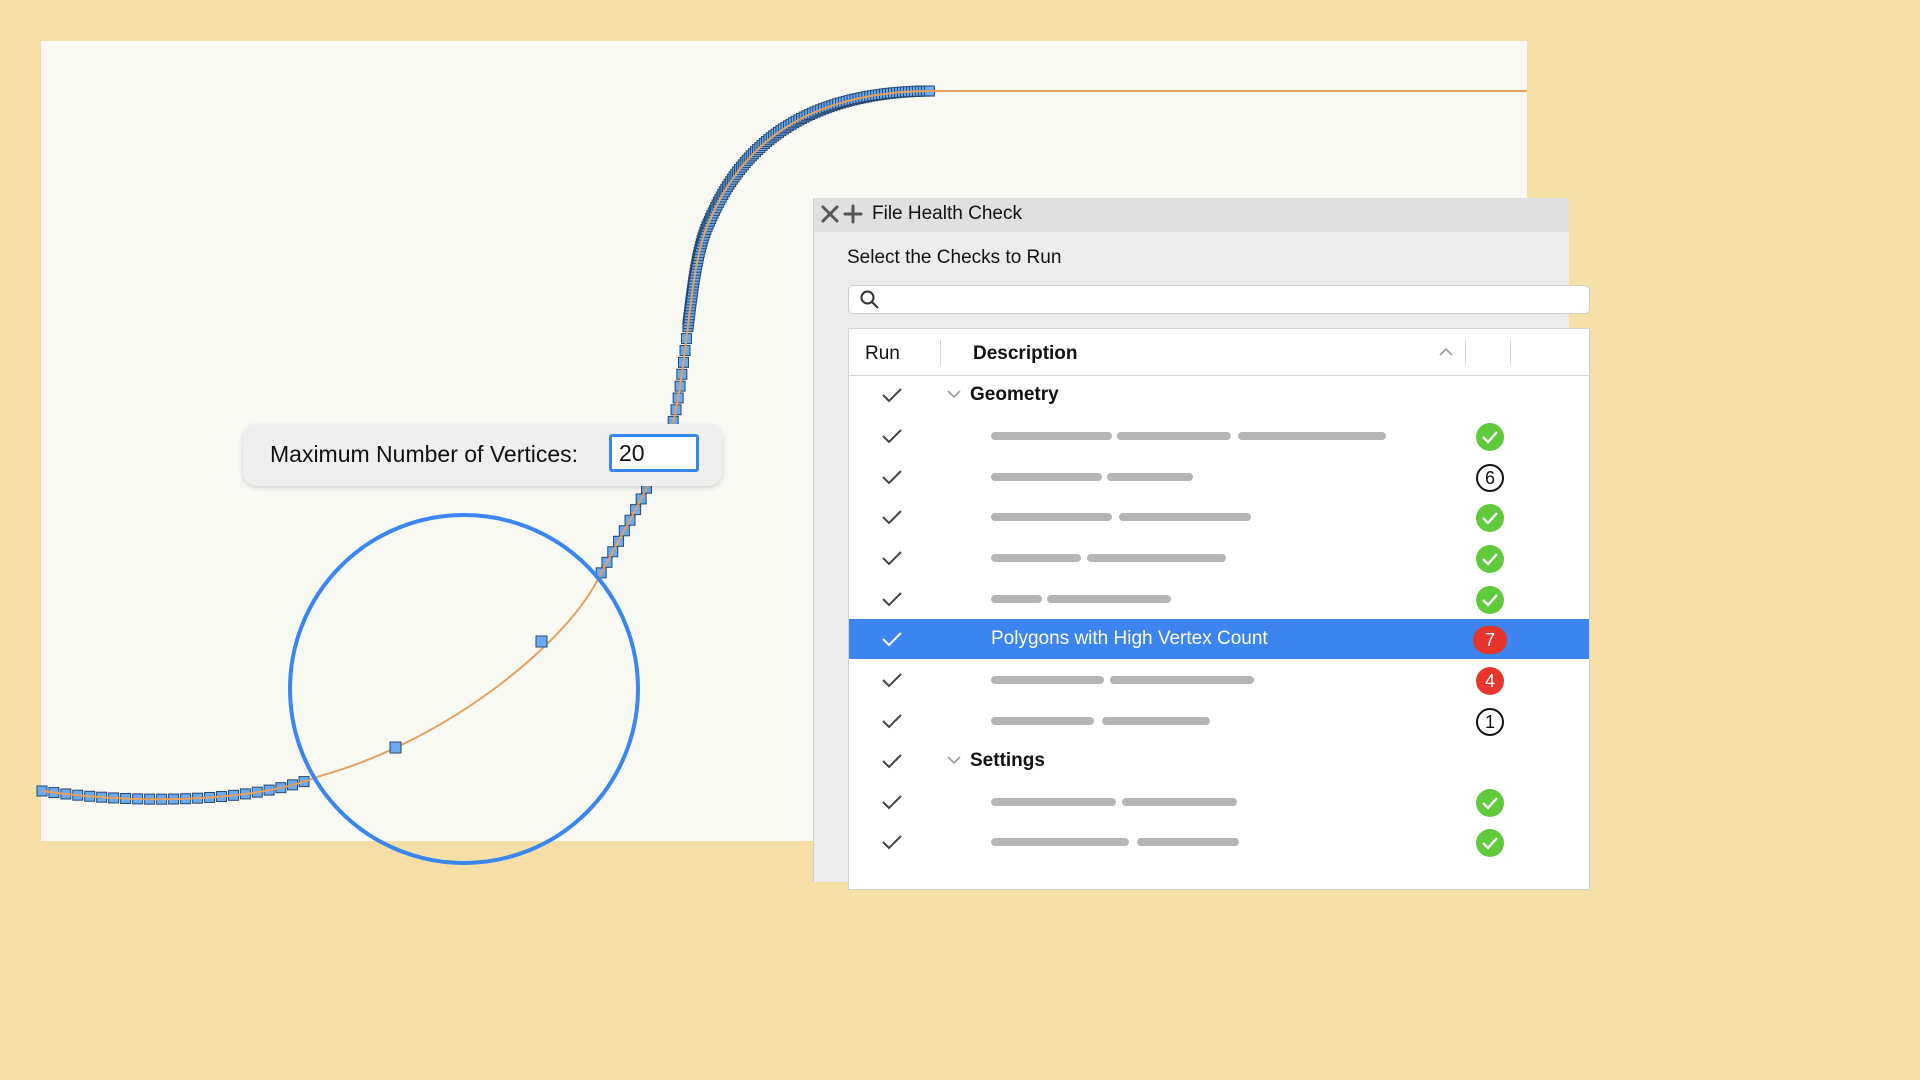 The height and width of the screenshot is (1080, 1920). What do you see at coordinates (654, 453) in the screenshot?
I see `max-vertices-input` at bounding box center [654, 453].